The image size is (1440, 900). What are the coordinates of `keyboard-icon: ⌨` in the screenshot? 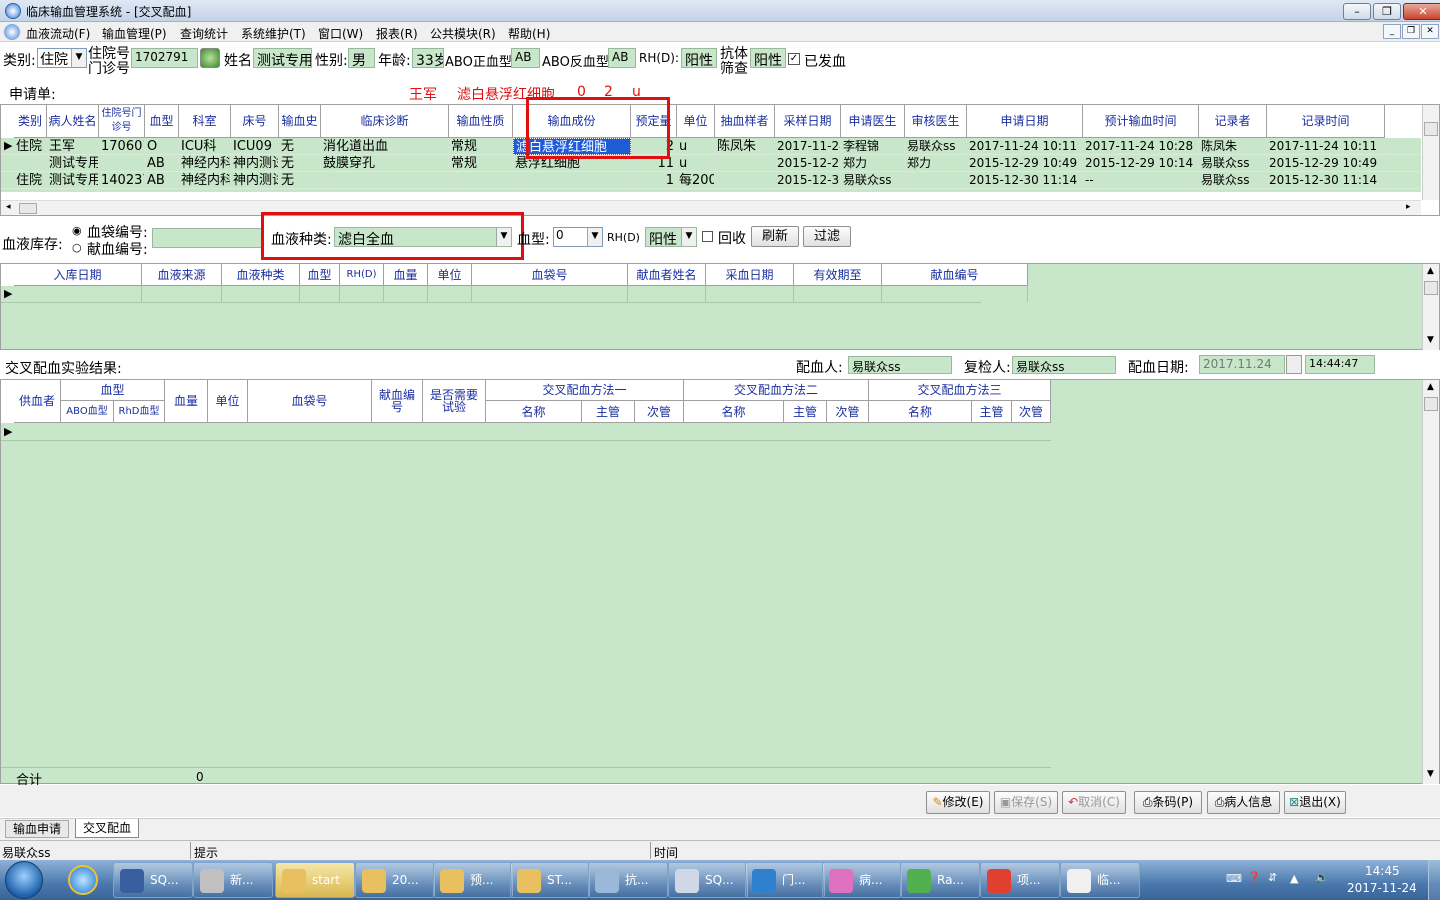 It's located at (1234, 878).